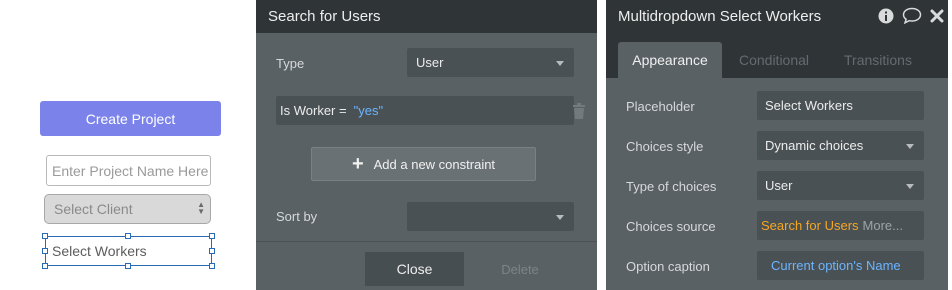 The height and width of the screenshot is (290, 952). What do you see at coordinates (99, 251) in the screenshot?
I see `workers-select-label: Select Workers` at bounding box center [99, 251].